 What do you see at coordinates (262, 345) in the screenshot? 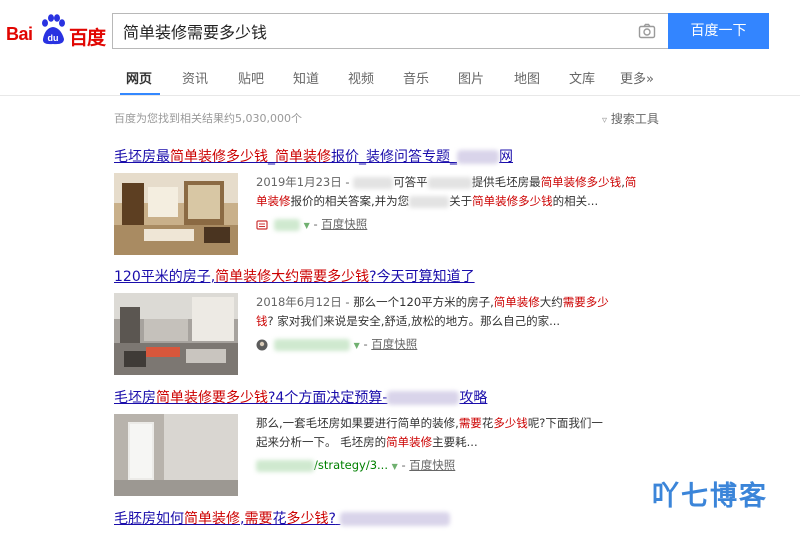
I see `author-avatar` at bounding box center [262, 345].